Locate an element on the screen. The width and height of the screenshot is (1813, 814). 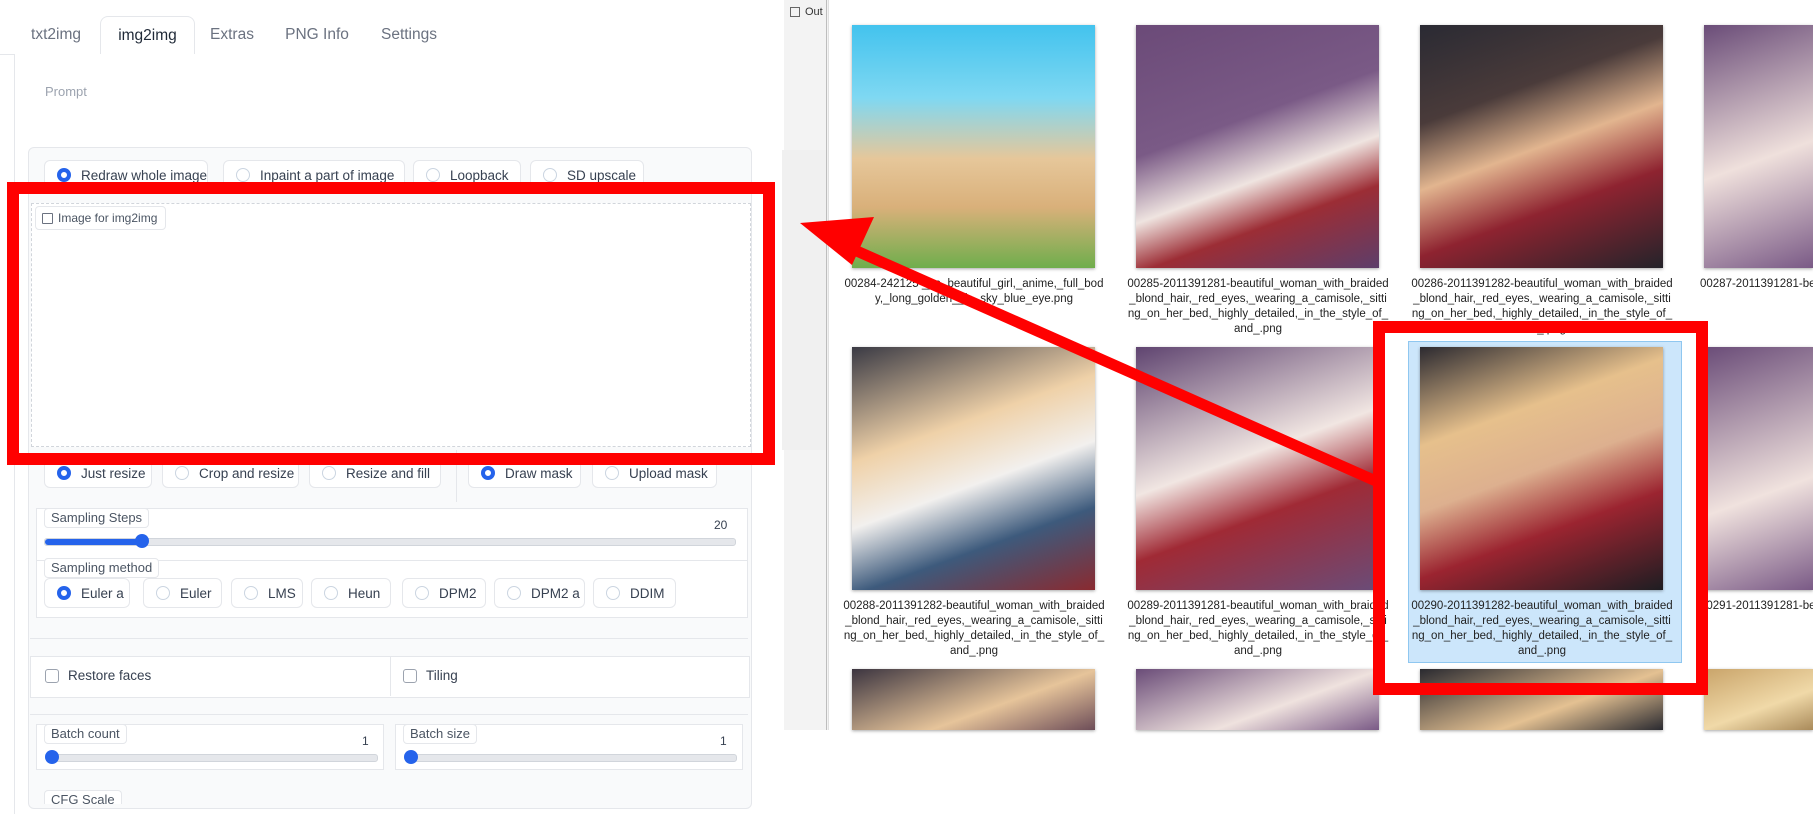
arrow-shaft is located at coordinates (1114, 365).